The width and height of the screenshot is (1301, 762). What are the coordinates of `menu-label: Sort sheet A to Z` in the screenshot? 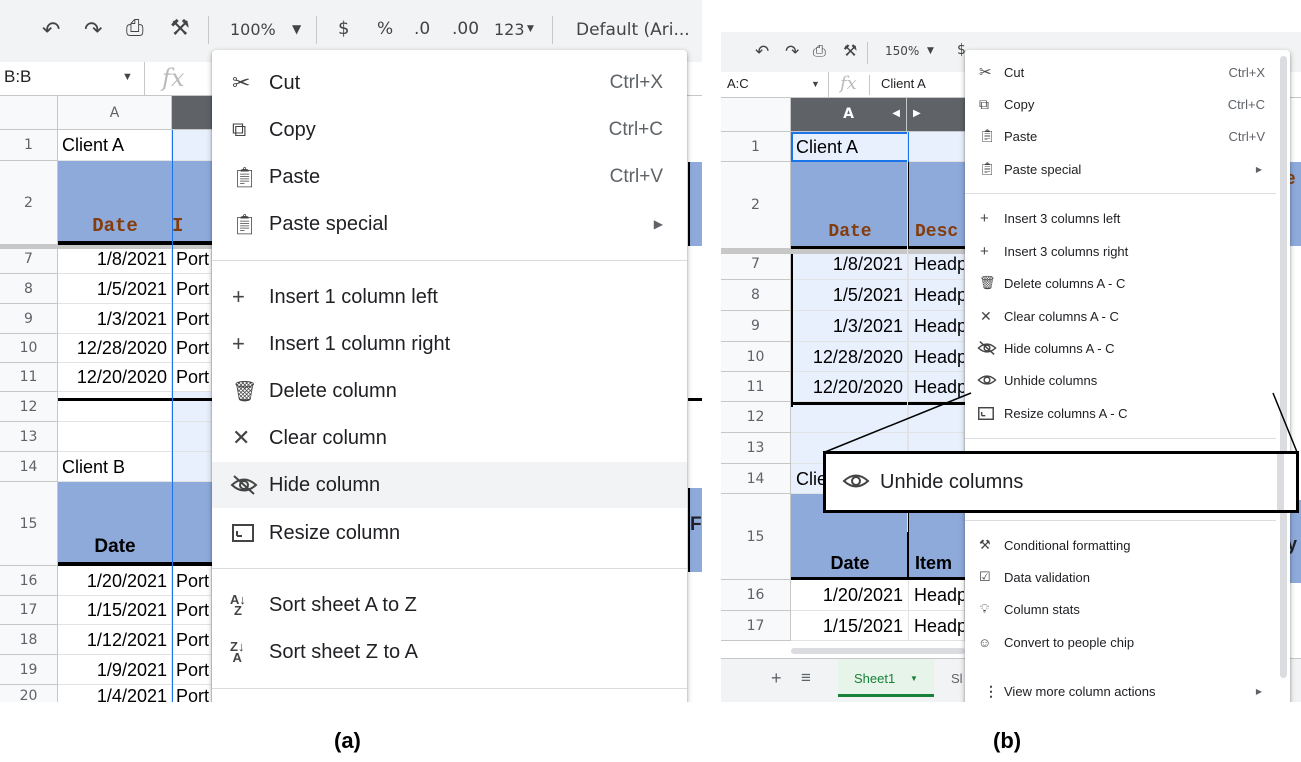 It's located at (343, 604).